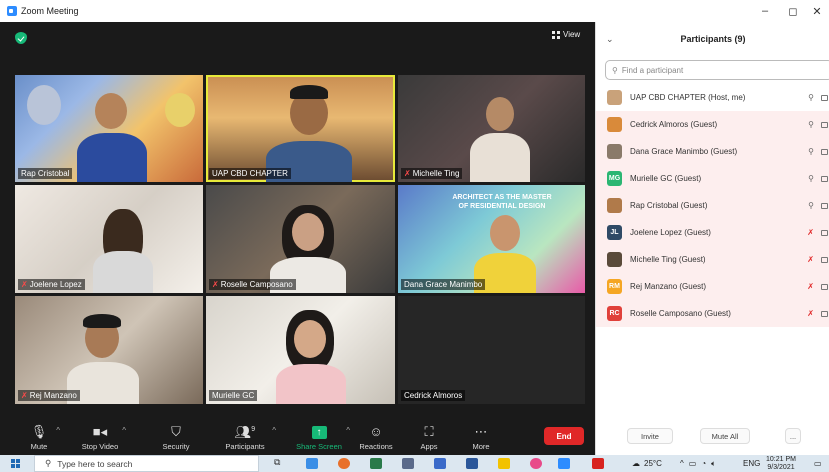  What do you see at coordinates (44, 437) in the screenshot?
I see `mute-button: 🎙︎ Mute ^` at bounding box center [44, 437].